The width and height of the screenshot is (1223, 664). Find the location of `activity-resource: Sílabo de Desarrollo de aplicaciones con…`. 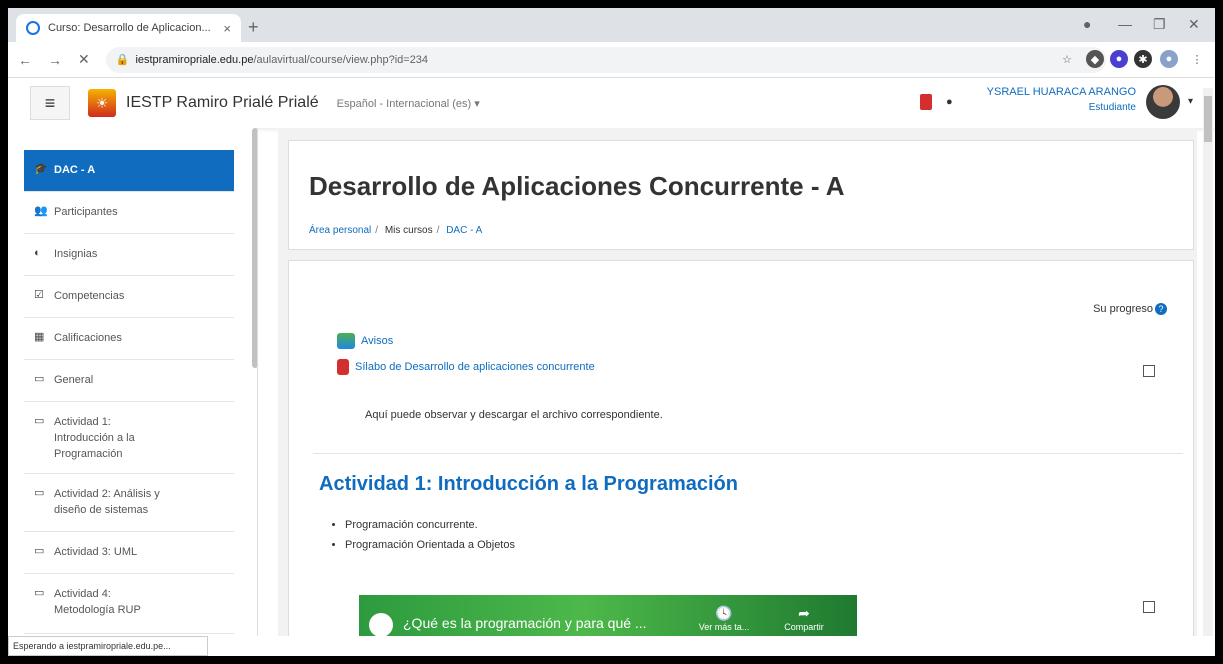

activity-resource: Sílabo de Desarrollo de aplicaciones con… is located at coordinates (466, 367).